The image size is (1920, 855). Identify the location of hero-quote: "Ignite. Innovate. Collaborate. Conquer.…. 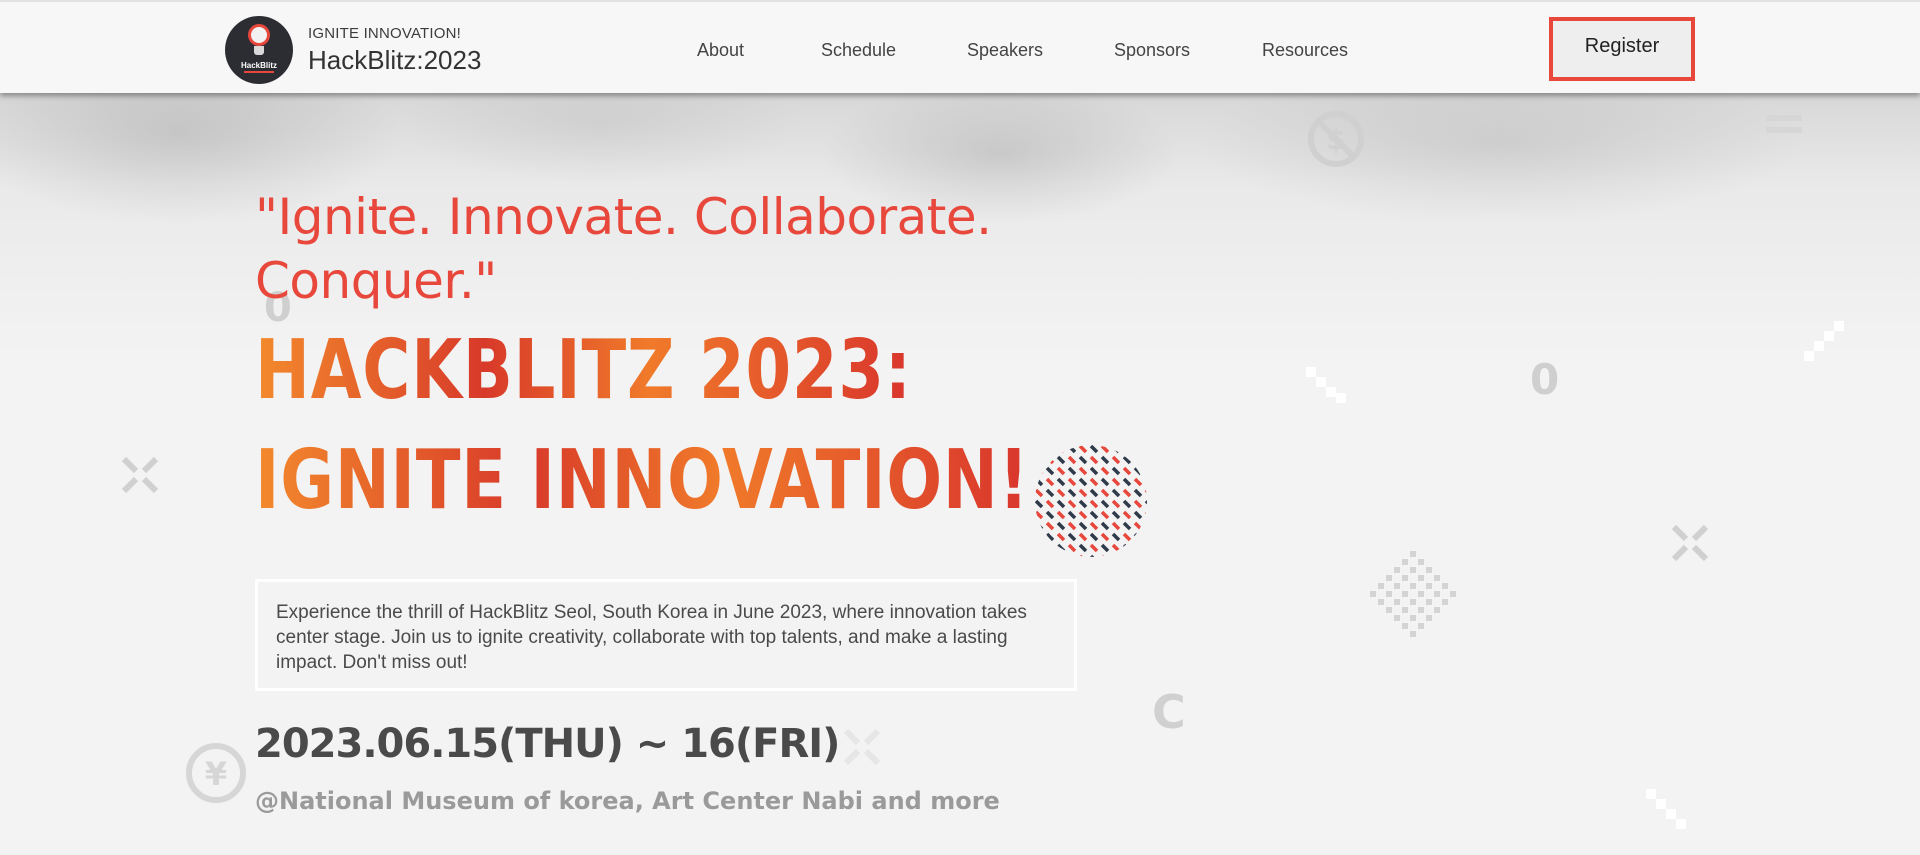
(623, 249).